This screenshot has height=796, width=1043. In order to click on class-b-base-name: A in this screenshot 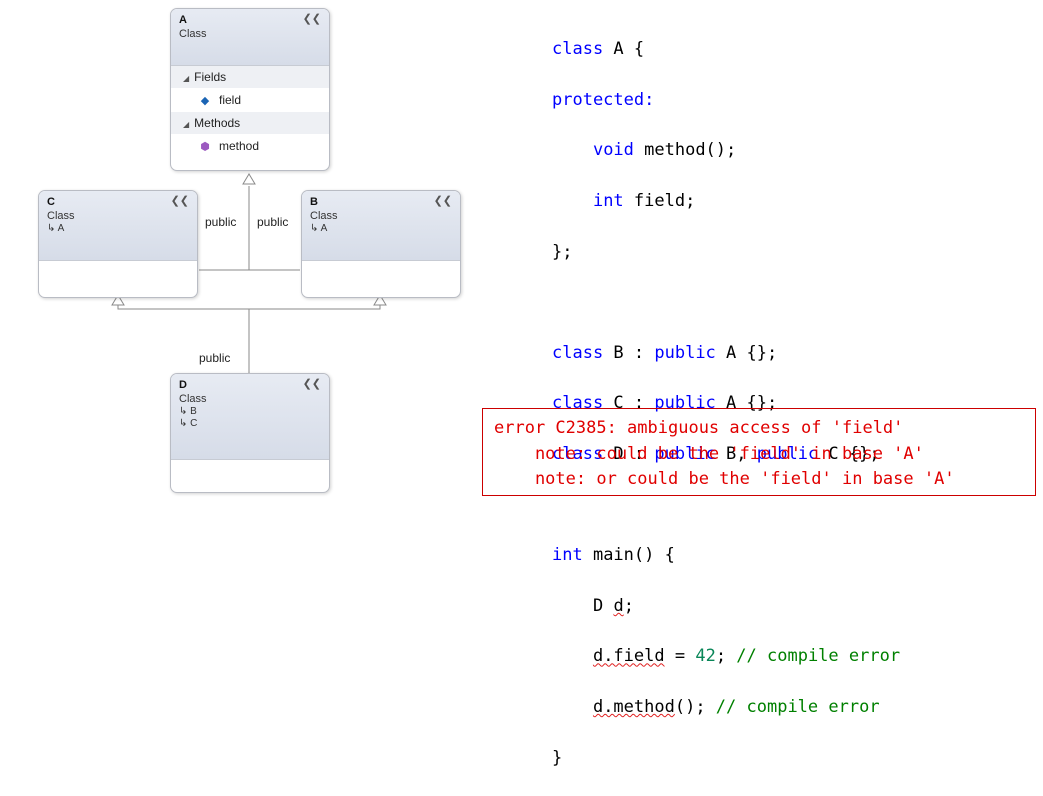, I will do `click(324, 228)`.